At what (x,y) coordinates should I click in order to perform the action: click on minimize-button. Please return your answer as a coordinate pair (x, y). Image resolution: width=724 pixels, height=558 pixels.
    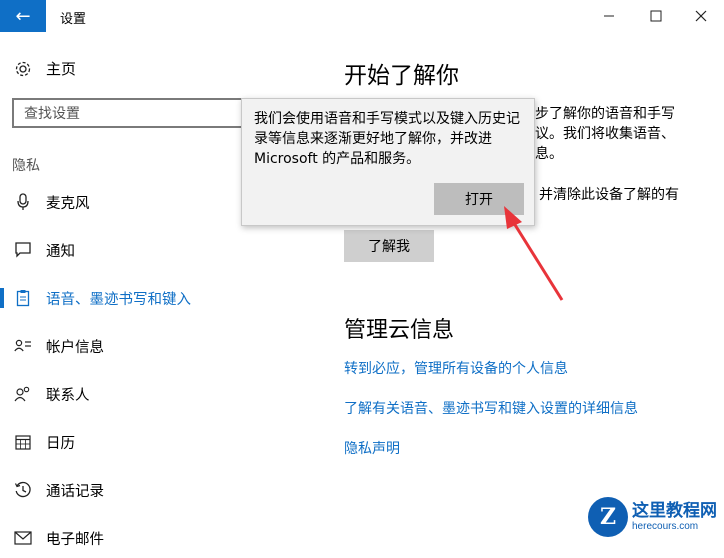
    Looking at the image, I should click on (609, 16).